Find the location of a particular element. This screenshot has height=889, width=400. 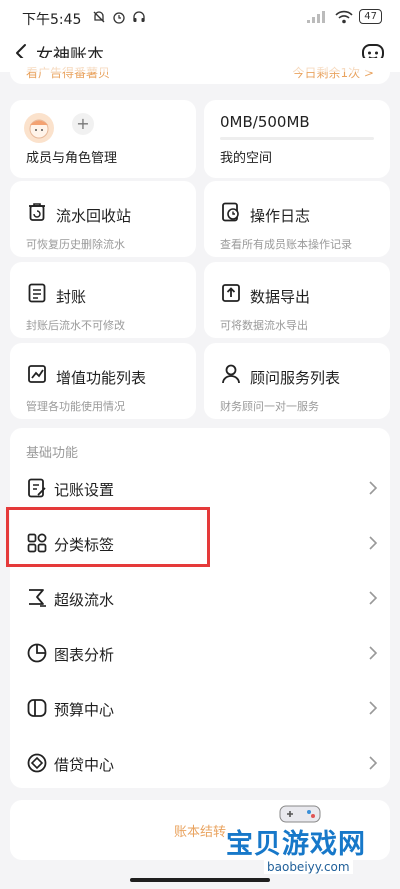

status-system-icons: 47 is located at coordinates (344, 16).